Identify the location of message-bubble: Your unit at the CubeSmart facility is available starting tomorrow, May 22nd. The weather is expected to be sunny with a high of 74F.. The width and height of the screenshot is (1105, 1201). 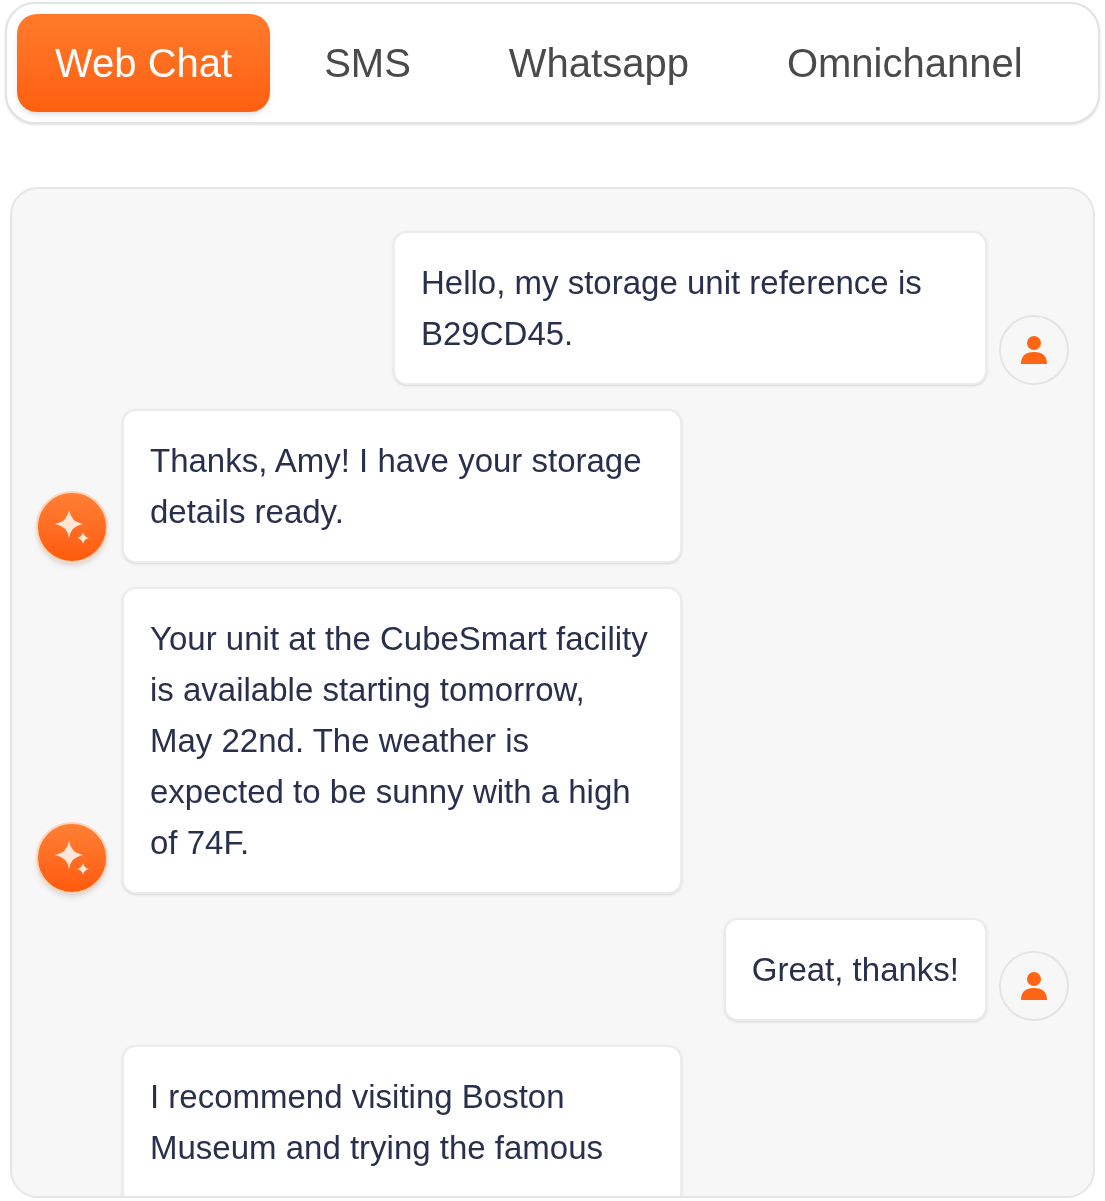
(402, 740).